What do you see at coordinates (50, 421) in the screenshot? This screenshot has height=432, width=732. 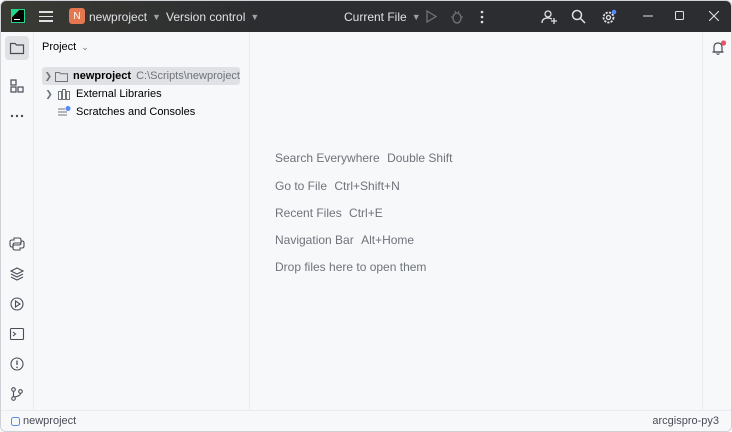 I see `breadcrumb-project: newproject` at bounding box center [50, 421].